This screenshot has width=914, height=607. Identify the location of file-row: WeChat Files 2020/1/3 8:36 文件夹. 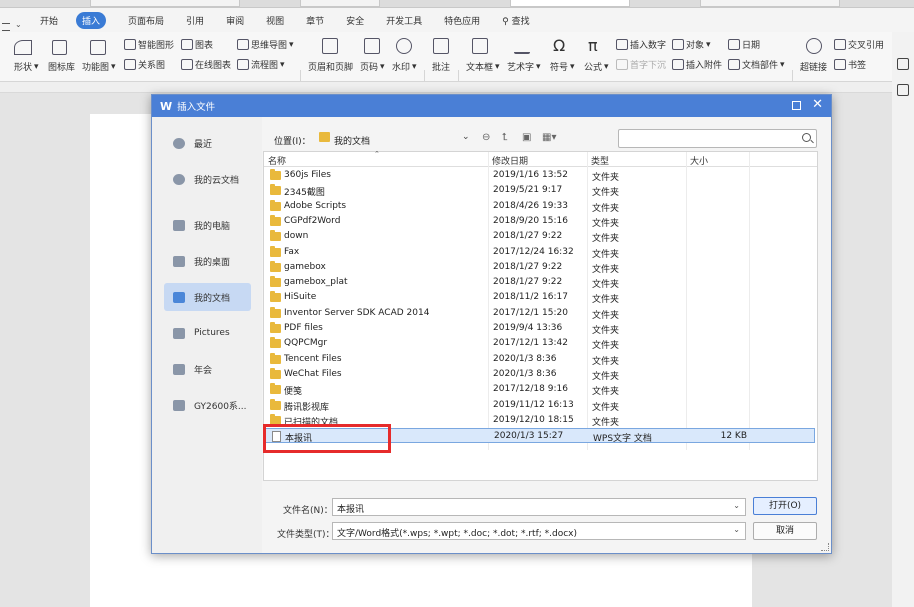
(540, 374).